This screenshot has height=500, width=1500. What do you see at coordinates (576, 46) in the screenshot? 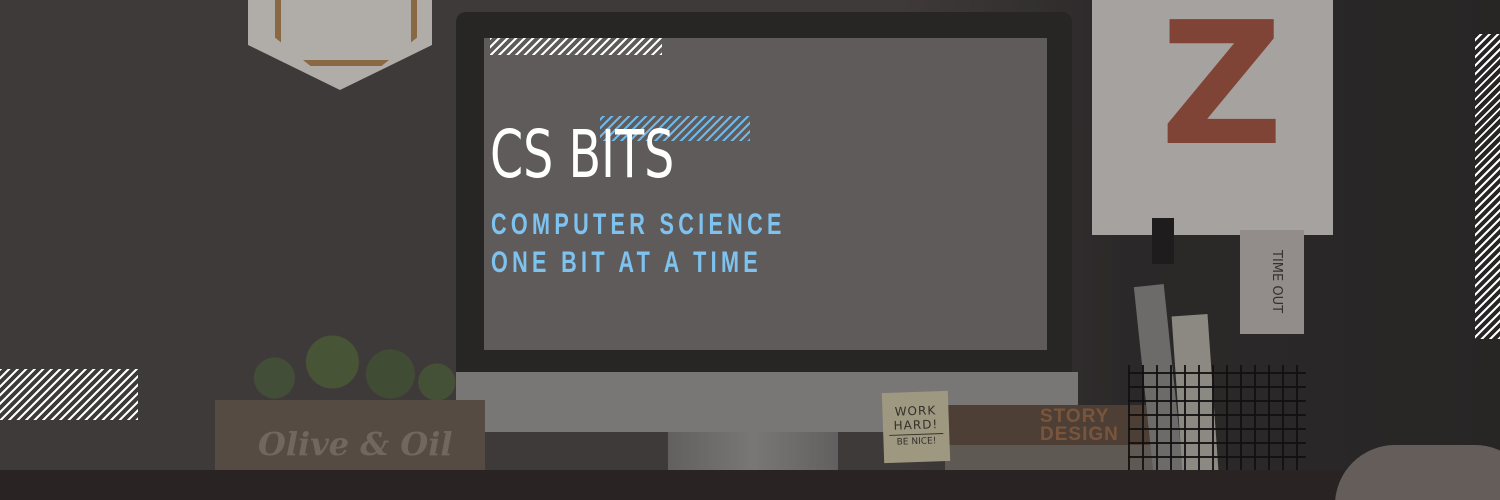
I see `stripe-decoration-top` at bounding box center [576, 46].